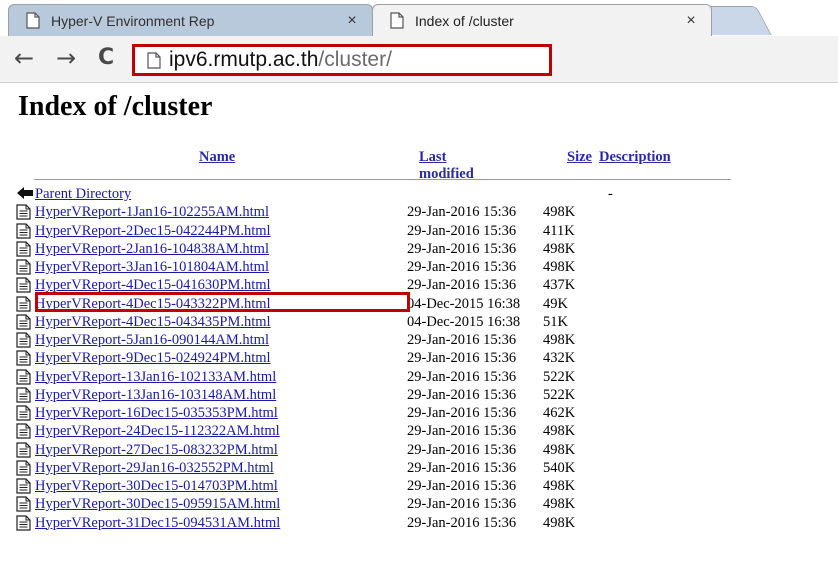 Image resolution: width=838 pixels, height=582 pixels. I want to click on file-link: HyperVReport-30Dec15-014703PM.html, so click(156, 486).